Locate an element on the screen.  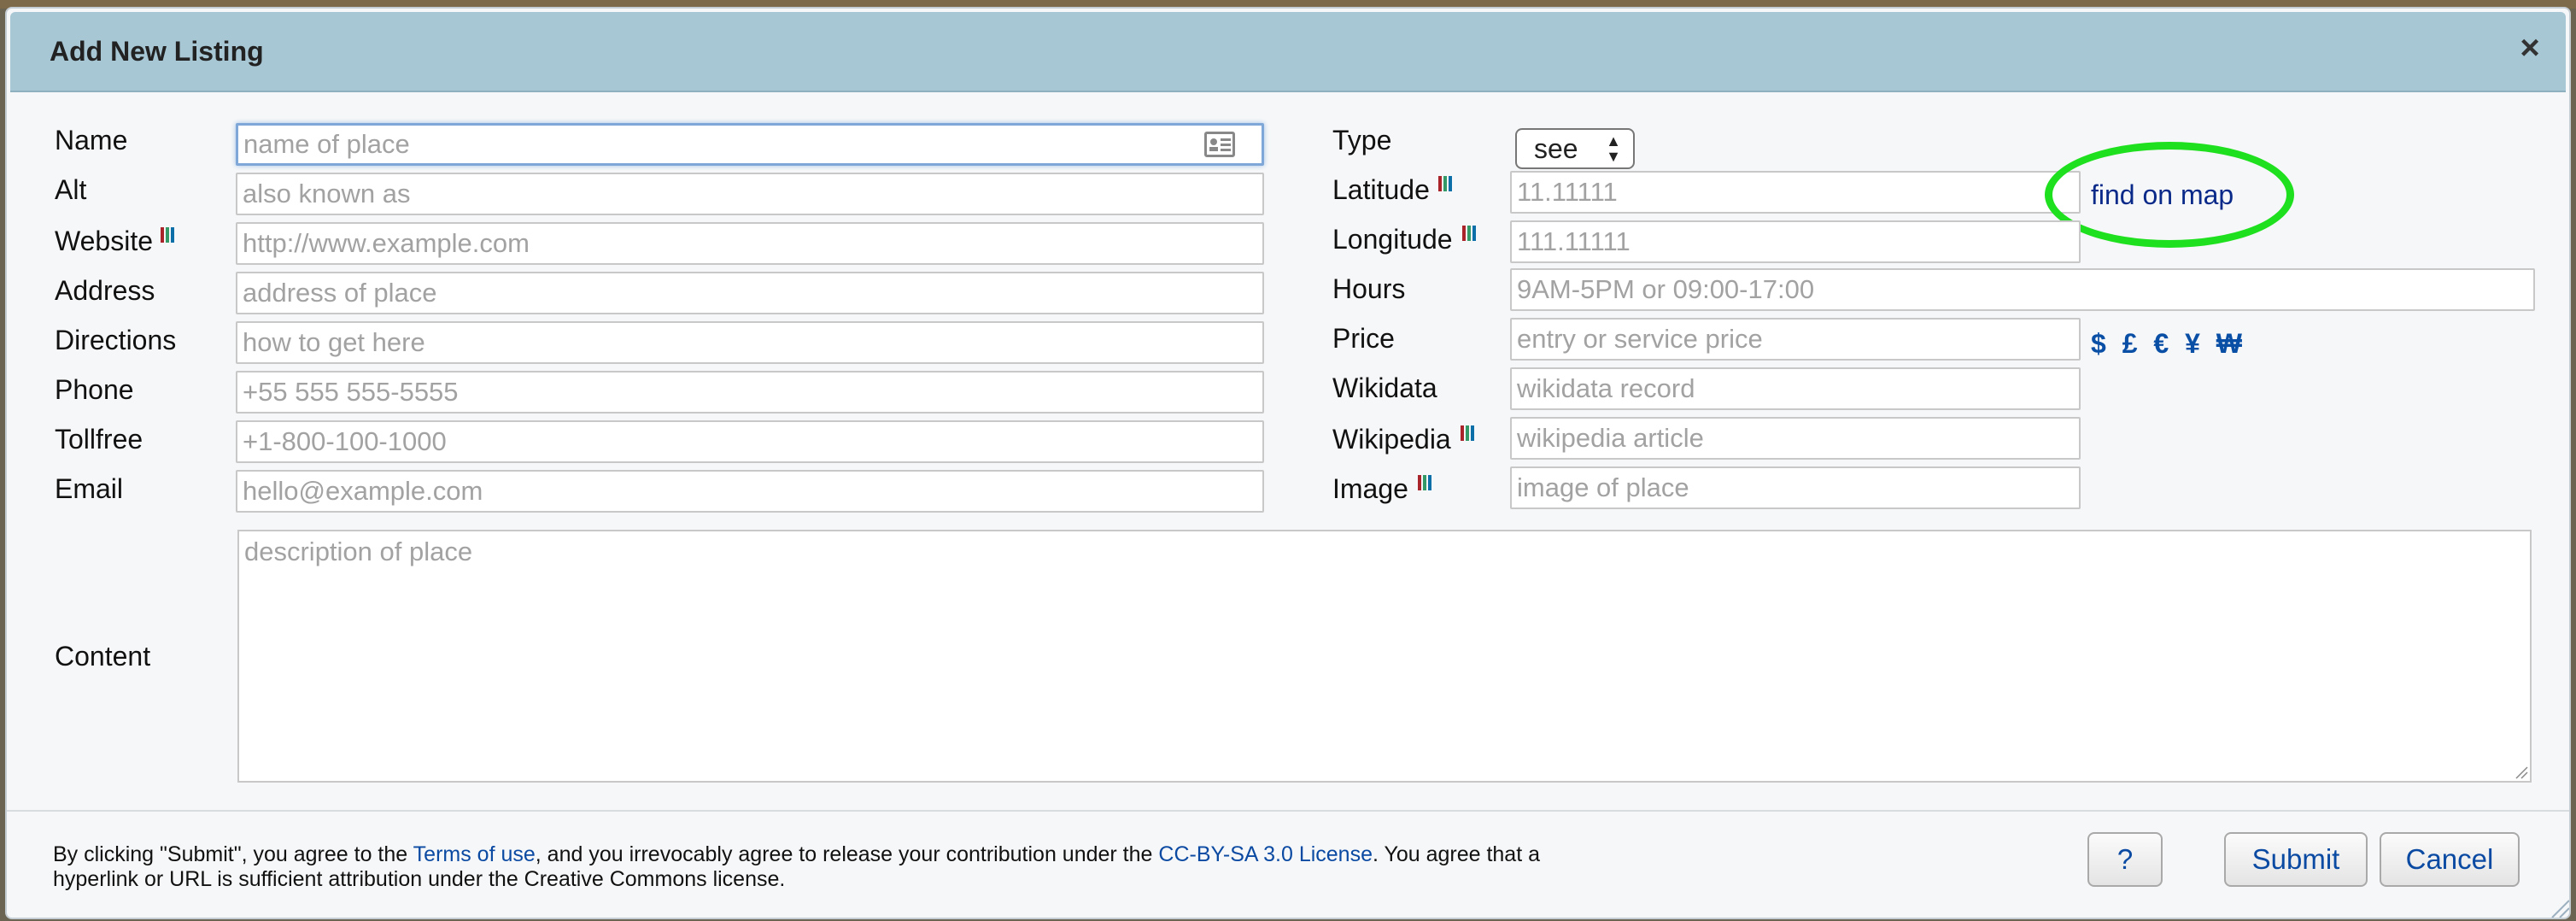
cancel-button: Cancel is located at coordinates (2450, 859).